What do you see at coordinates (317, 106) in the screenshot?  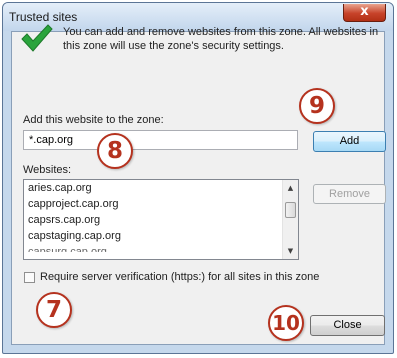 I see `annotation-badge-9: 9` at bounding box center [317, 106].